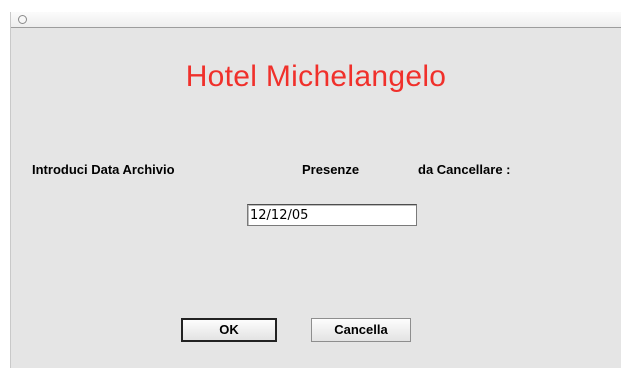 This screenshot has height=371, width=626. Describe the element at coordinates (103, 169) in the screenshot. I see `introduci-data-label: Introduci Data Archivio` at that location.